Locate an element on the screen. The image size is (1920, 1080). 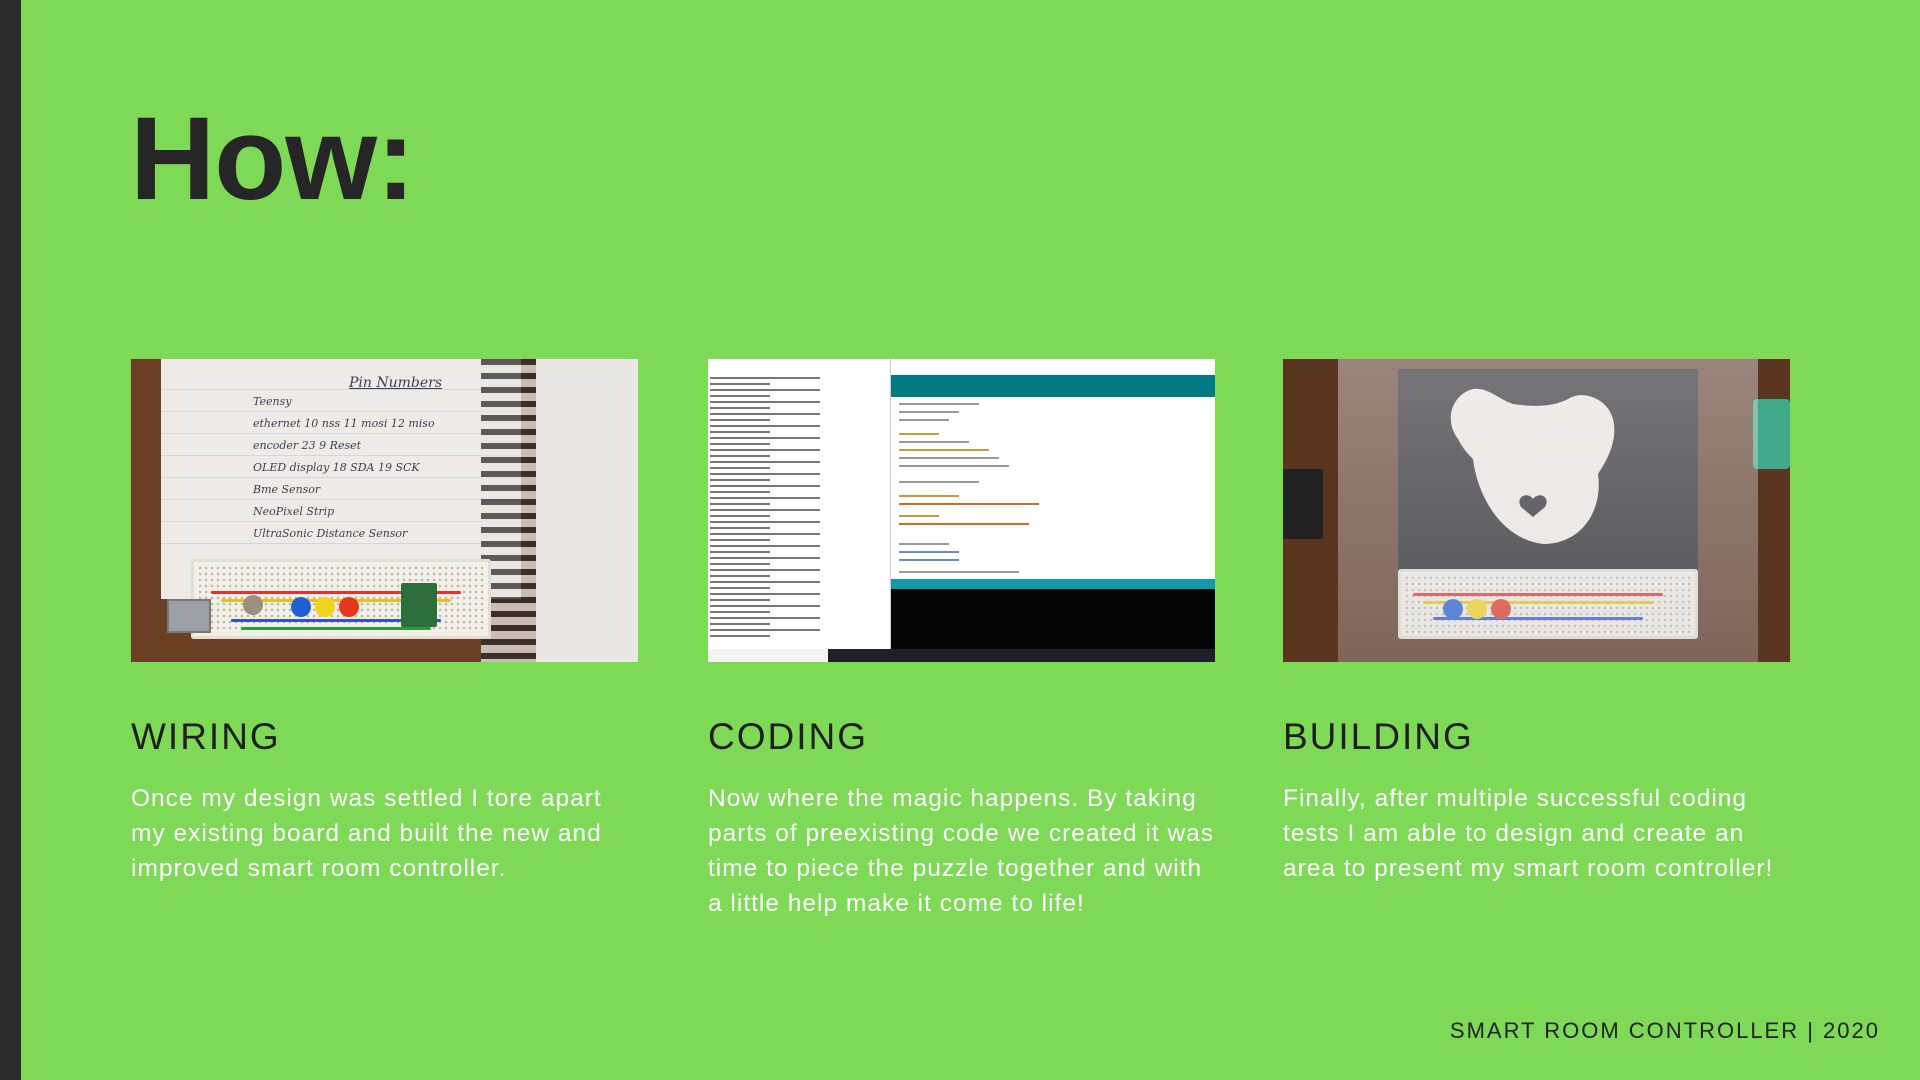
ide-toolbar is located at coordinates (1053, 386).